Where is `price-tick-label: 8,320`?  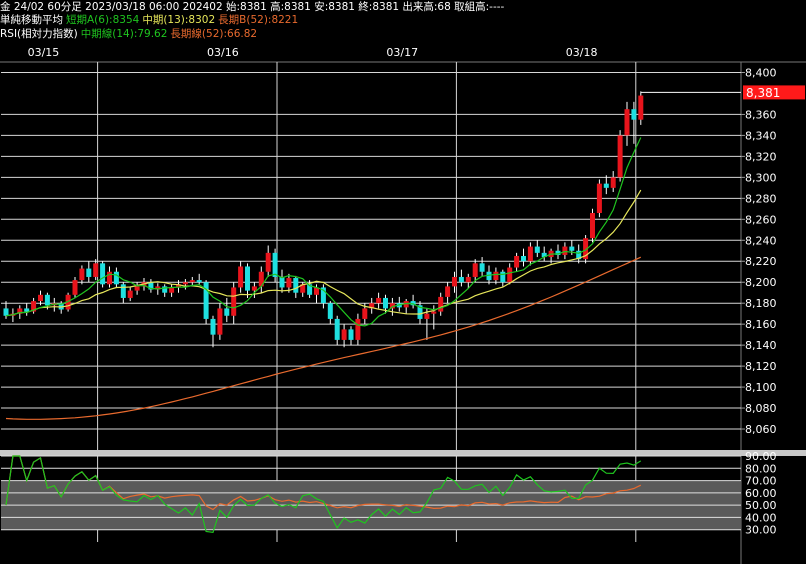 price-tick-label: 8,320 is located at coordinates (761, 156).